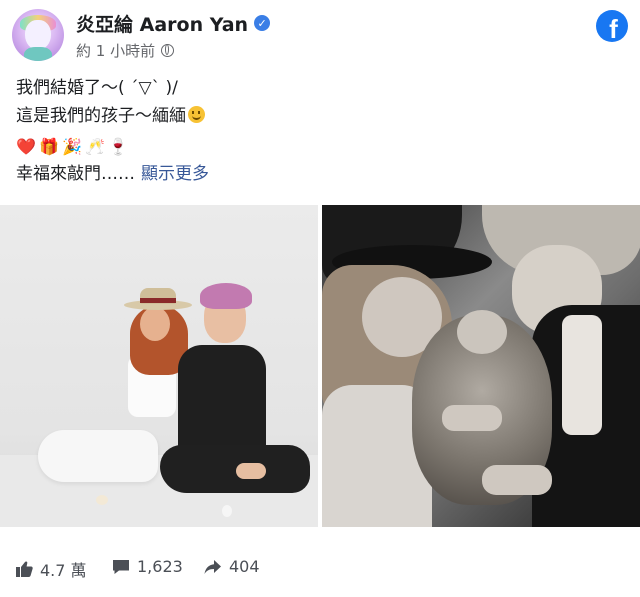  I want to click on facebook-logo-icon: f, so click(612, 26).